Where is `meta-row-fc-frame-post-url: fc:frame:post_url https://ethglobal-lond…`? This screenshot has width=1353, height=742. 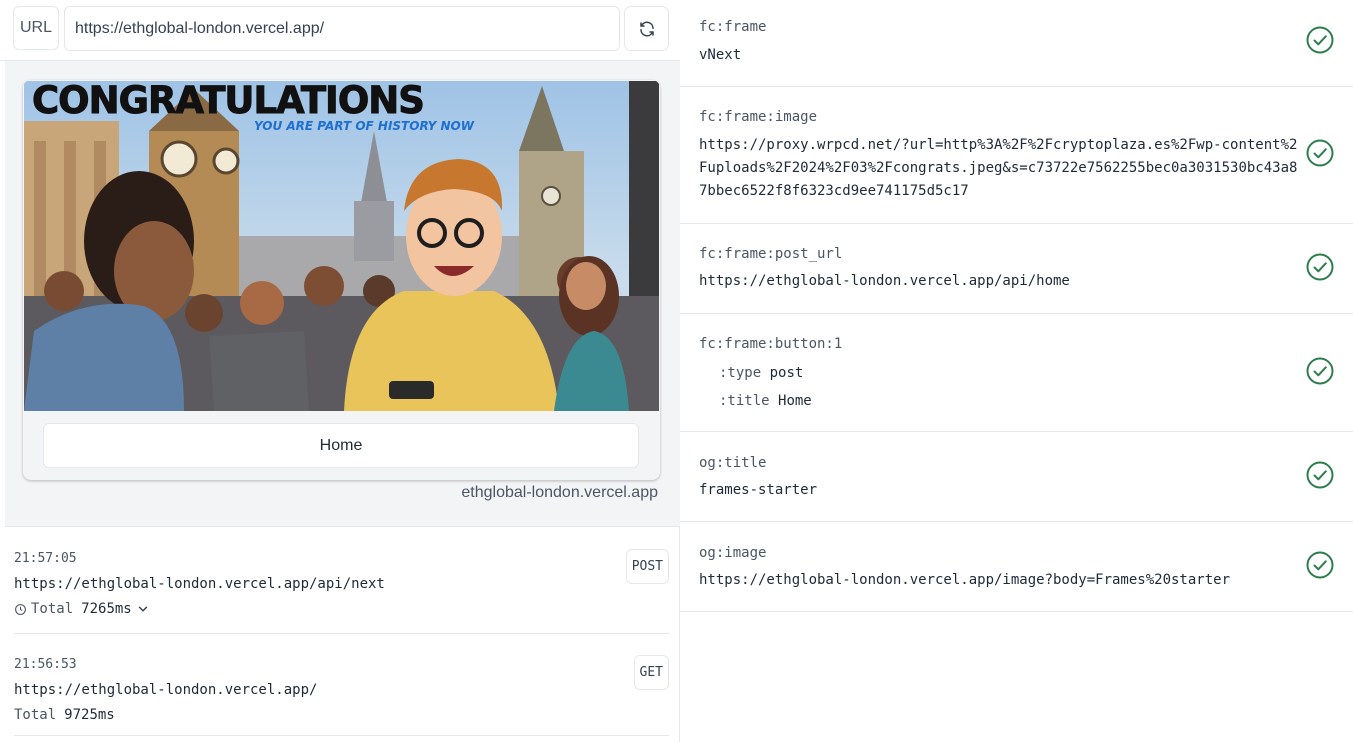
meta-row-fc-frame-post-url: fc:frame:post_url https://ethglobal-lond… is located at coordinates (1016, 269).